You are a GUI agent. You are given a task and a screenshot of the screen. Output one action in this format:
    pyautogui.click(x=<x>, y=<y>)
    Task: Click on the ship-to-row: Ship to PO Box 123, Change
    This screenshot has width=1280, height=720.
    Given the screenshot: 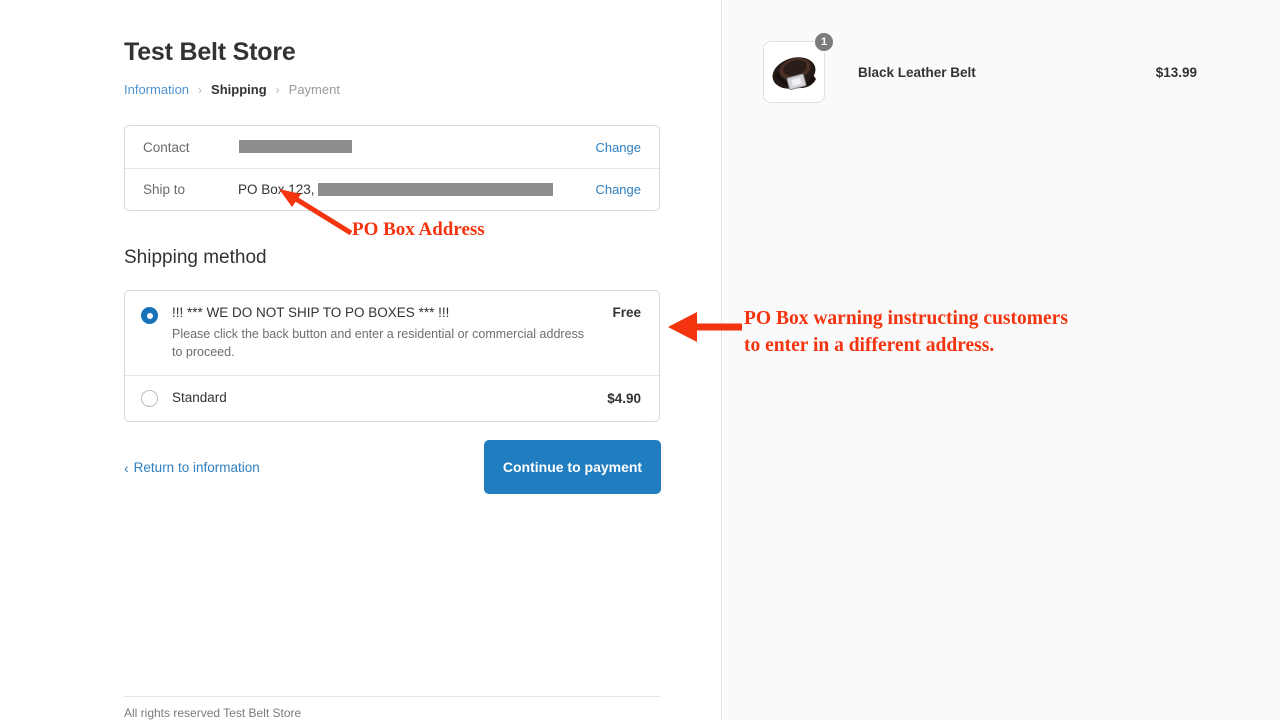 What is the action you would take?
    pyautogui.click(x=392, y=189)
    